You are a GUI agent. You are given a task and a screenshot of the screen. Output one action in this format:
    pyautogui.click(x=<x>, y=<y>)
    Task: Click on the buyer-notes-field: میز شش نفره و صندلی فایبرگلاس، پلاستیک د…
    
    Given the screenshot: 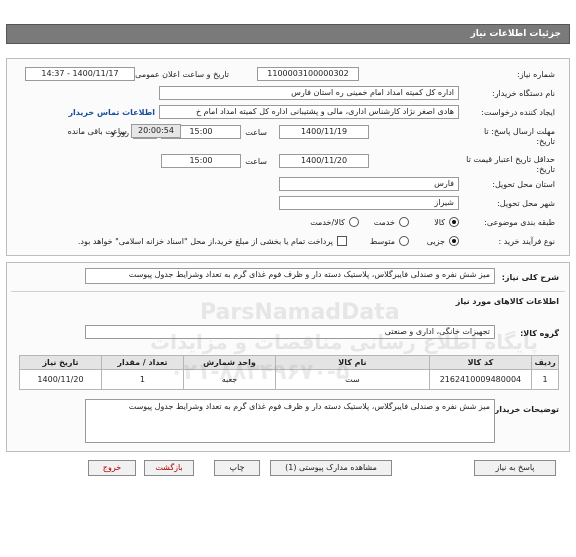 What is the action you would take?
    pyautogui.click(x=290, y=421)
    